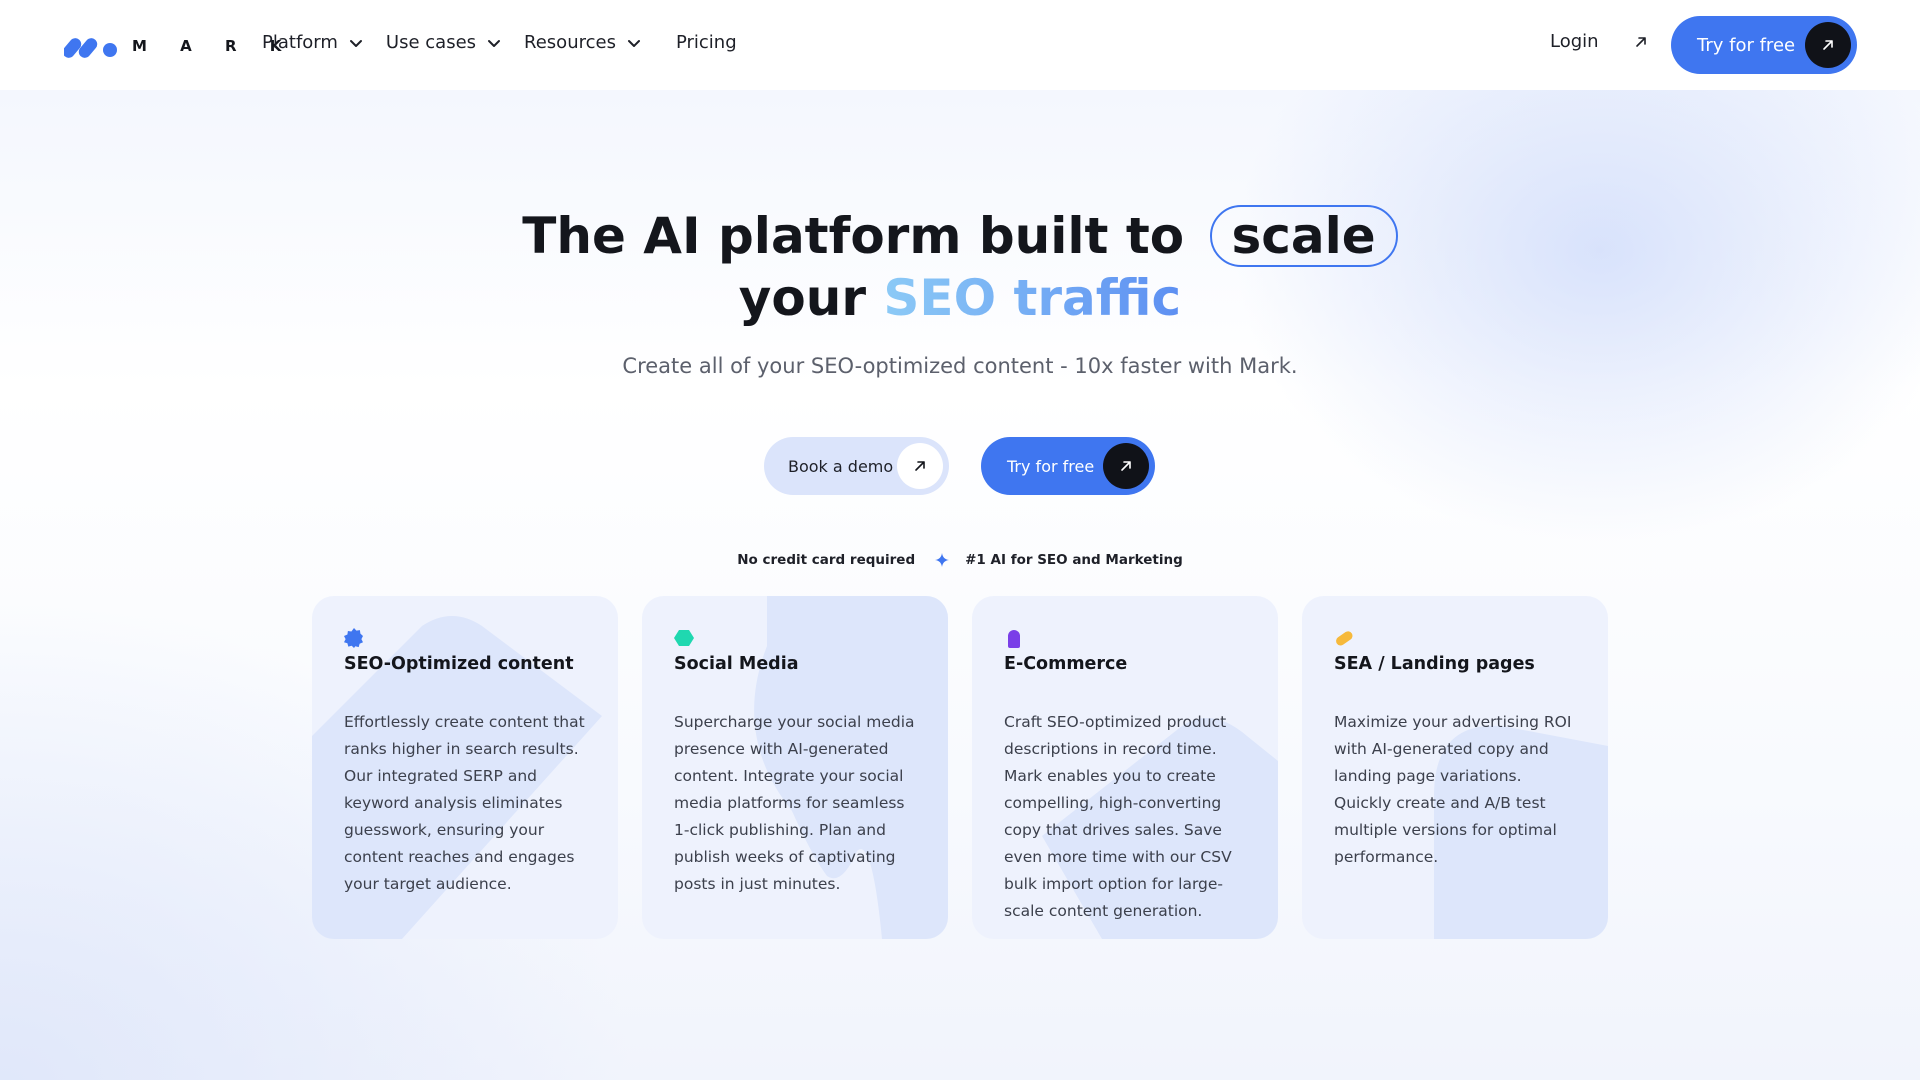 This screenshot has width=1920, height=1080. Describe the element at coordinates (1303, 236) in the screenshot. I see `hero-title-highlight: scale` at that location.